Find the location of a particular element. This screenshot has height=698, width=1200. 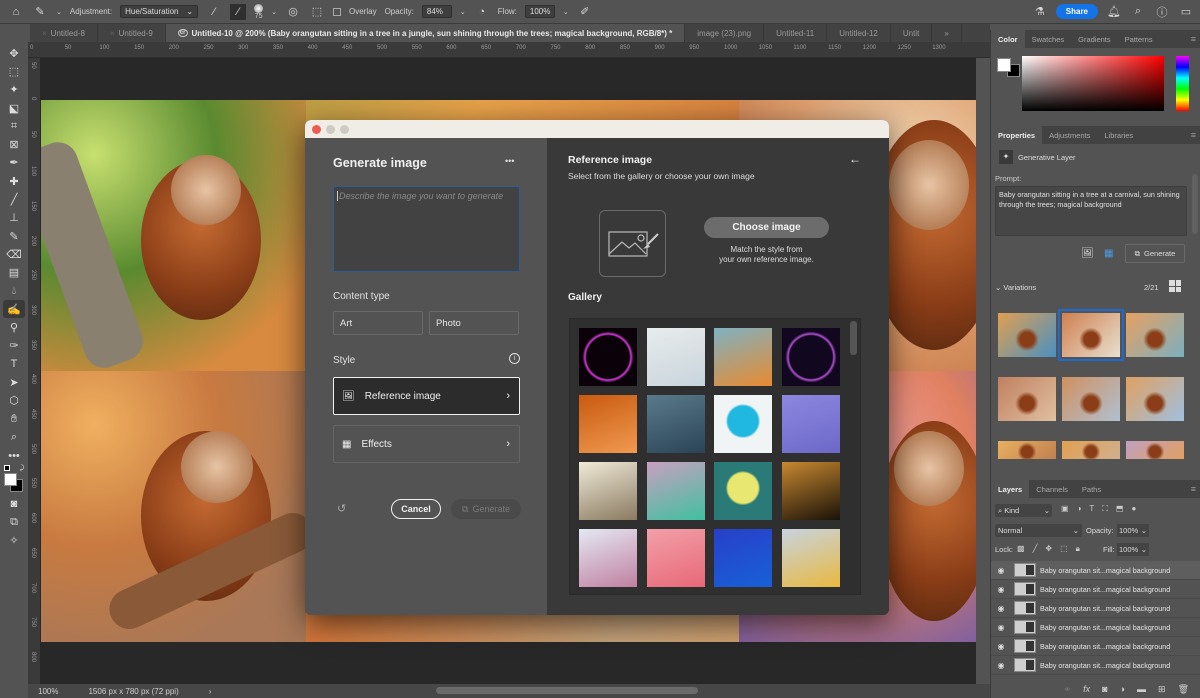

overlay-checkbox is located at coordinates (337, 11).